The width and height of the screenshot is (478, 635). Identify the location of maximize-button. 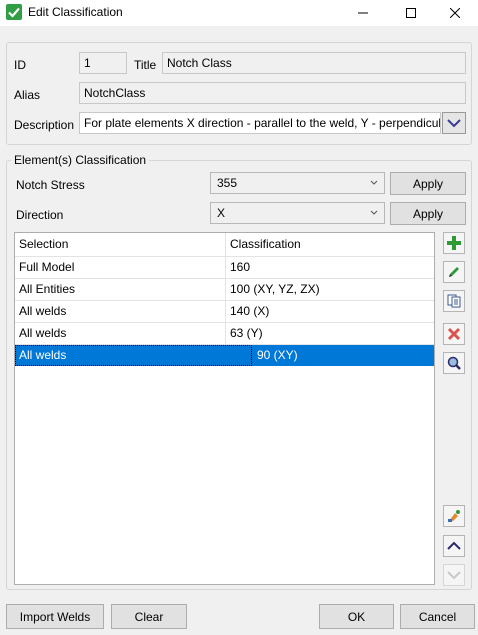
(411, 13).